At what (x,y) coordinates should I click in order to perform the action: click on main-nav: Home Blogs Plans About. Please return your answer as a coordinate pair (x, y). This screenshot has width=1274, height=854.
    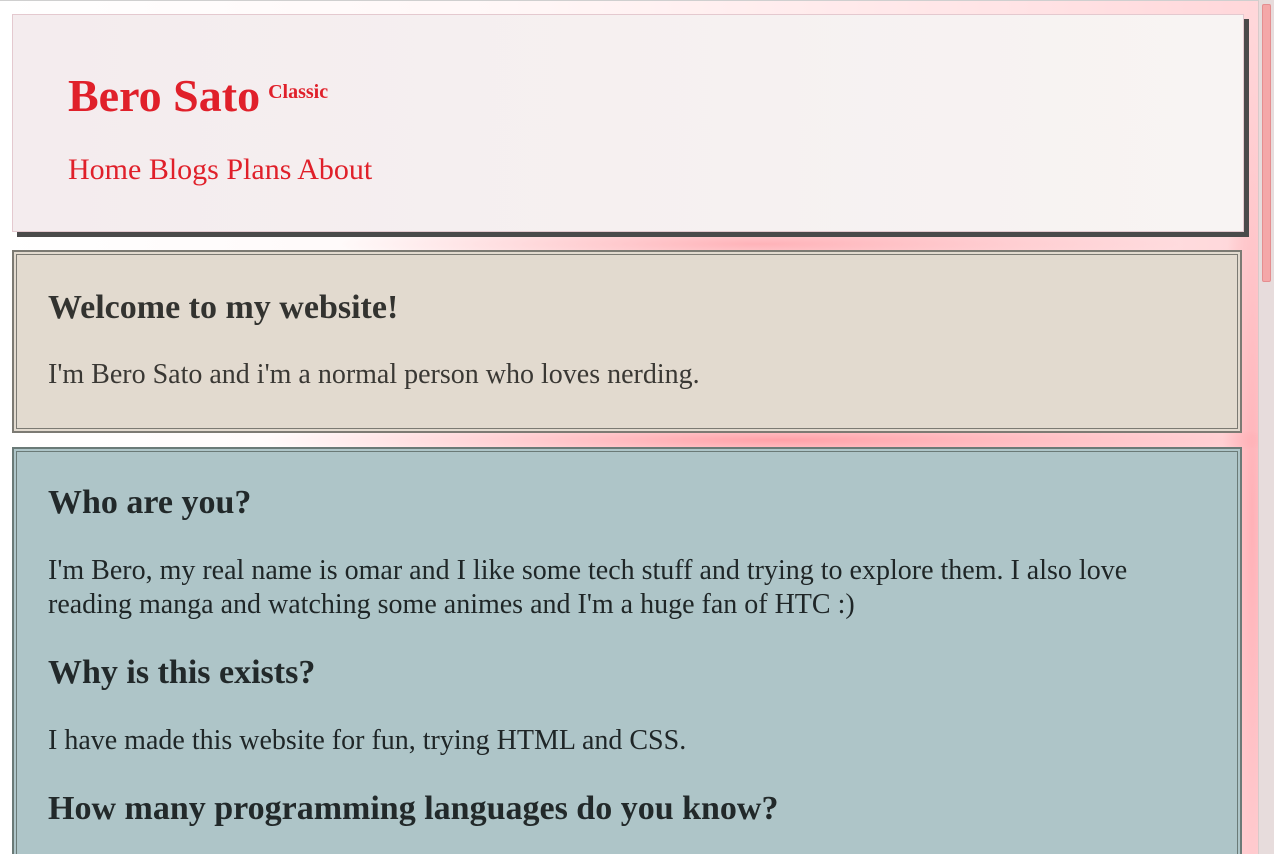
    Looking at the image, I should click on (220, 170).